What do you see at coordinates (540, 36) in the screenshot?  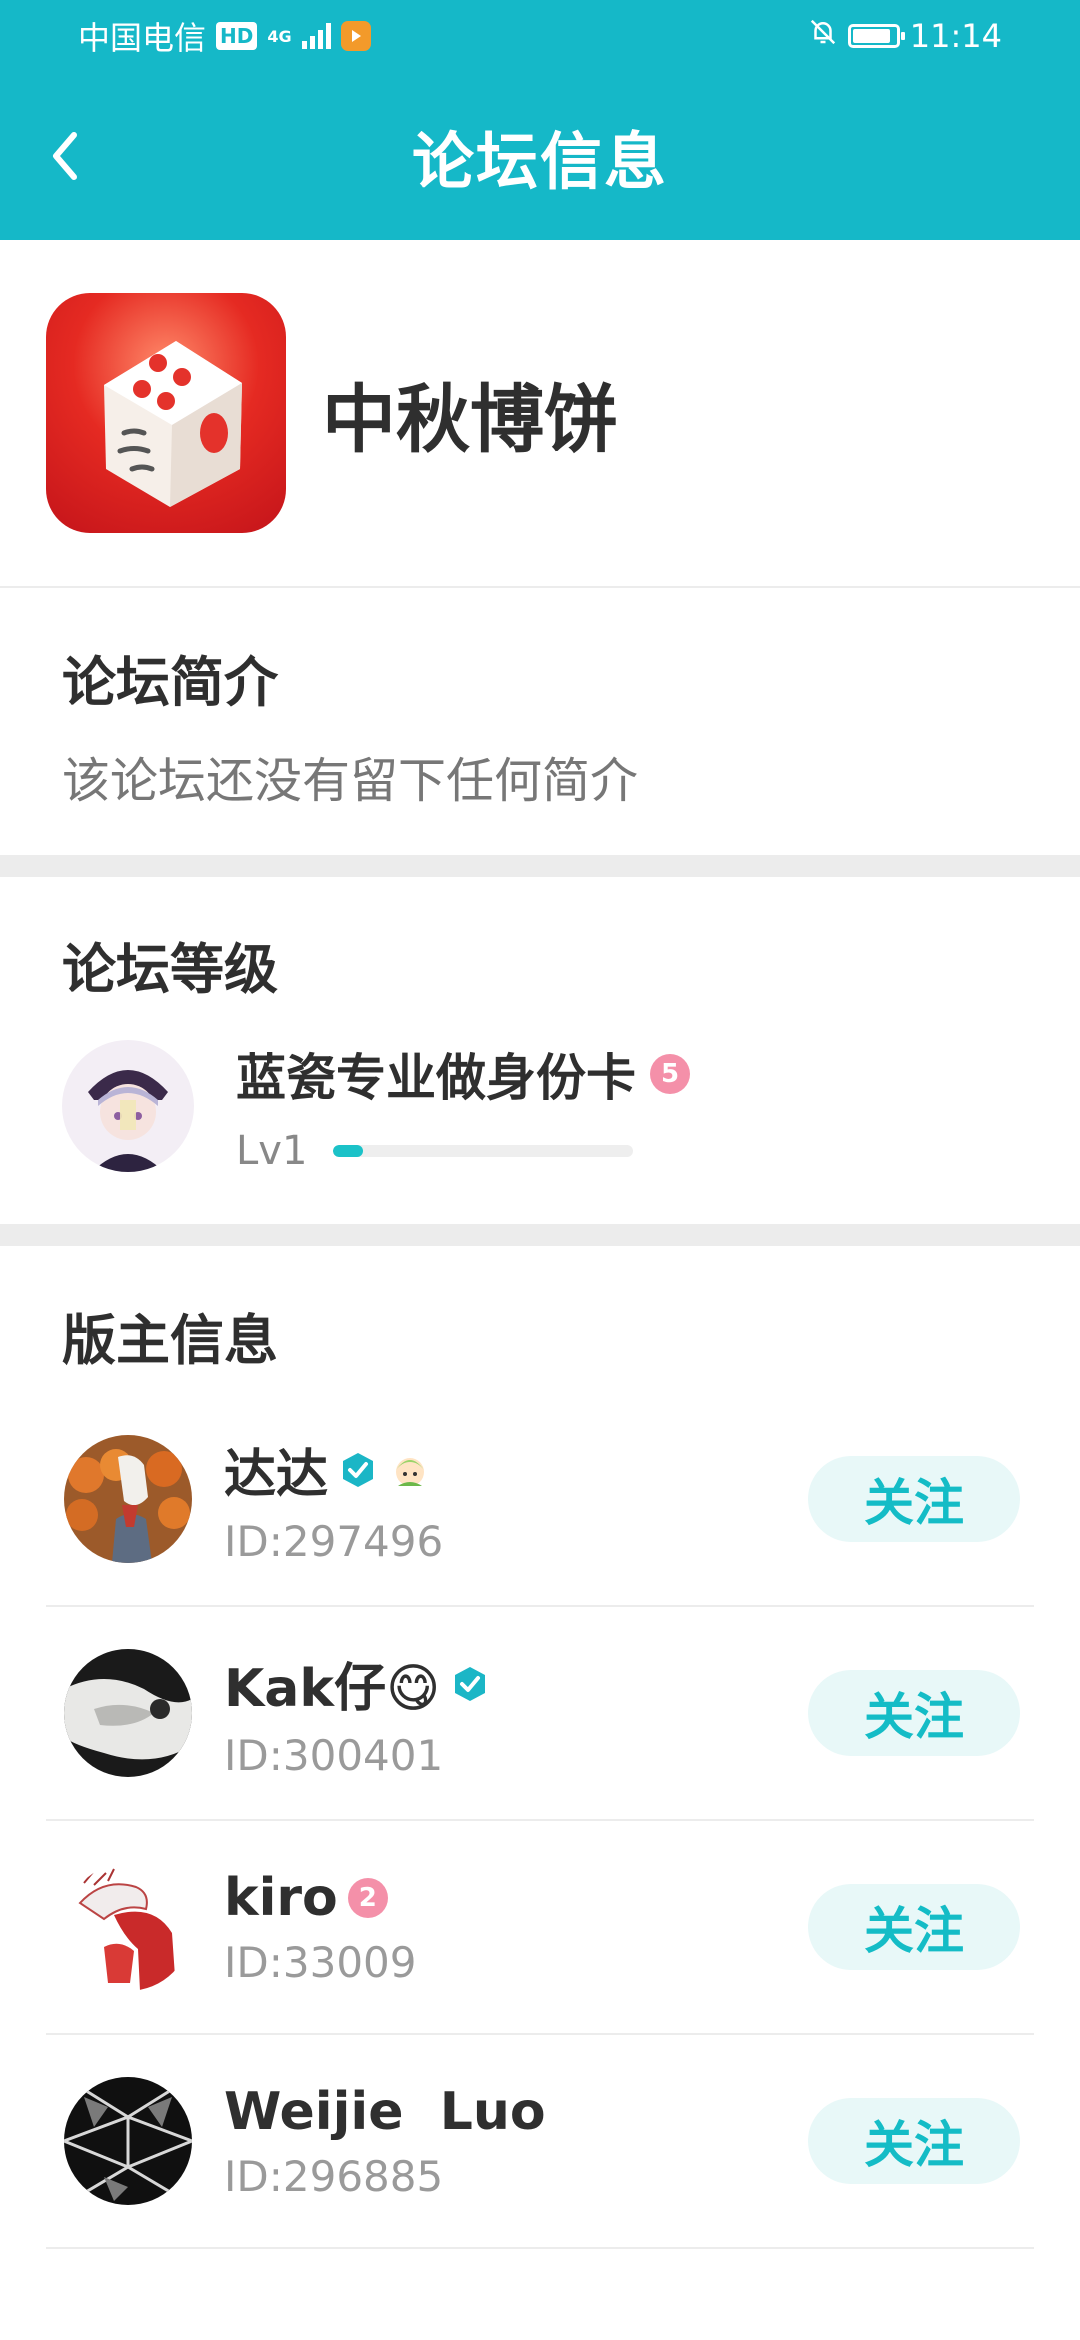 I see `status-bar: 中国电信 HD 4G 11:14` at bounding box center [540, 36].